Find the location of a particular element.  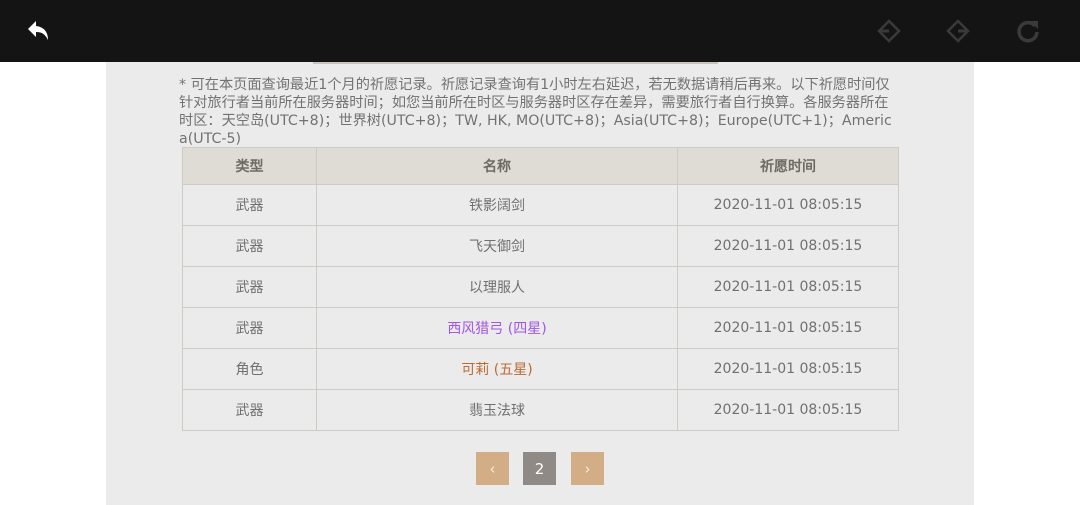

row-item-name-cell: 以理服人 is located at coordinates (497, 287).